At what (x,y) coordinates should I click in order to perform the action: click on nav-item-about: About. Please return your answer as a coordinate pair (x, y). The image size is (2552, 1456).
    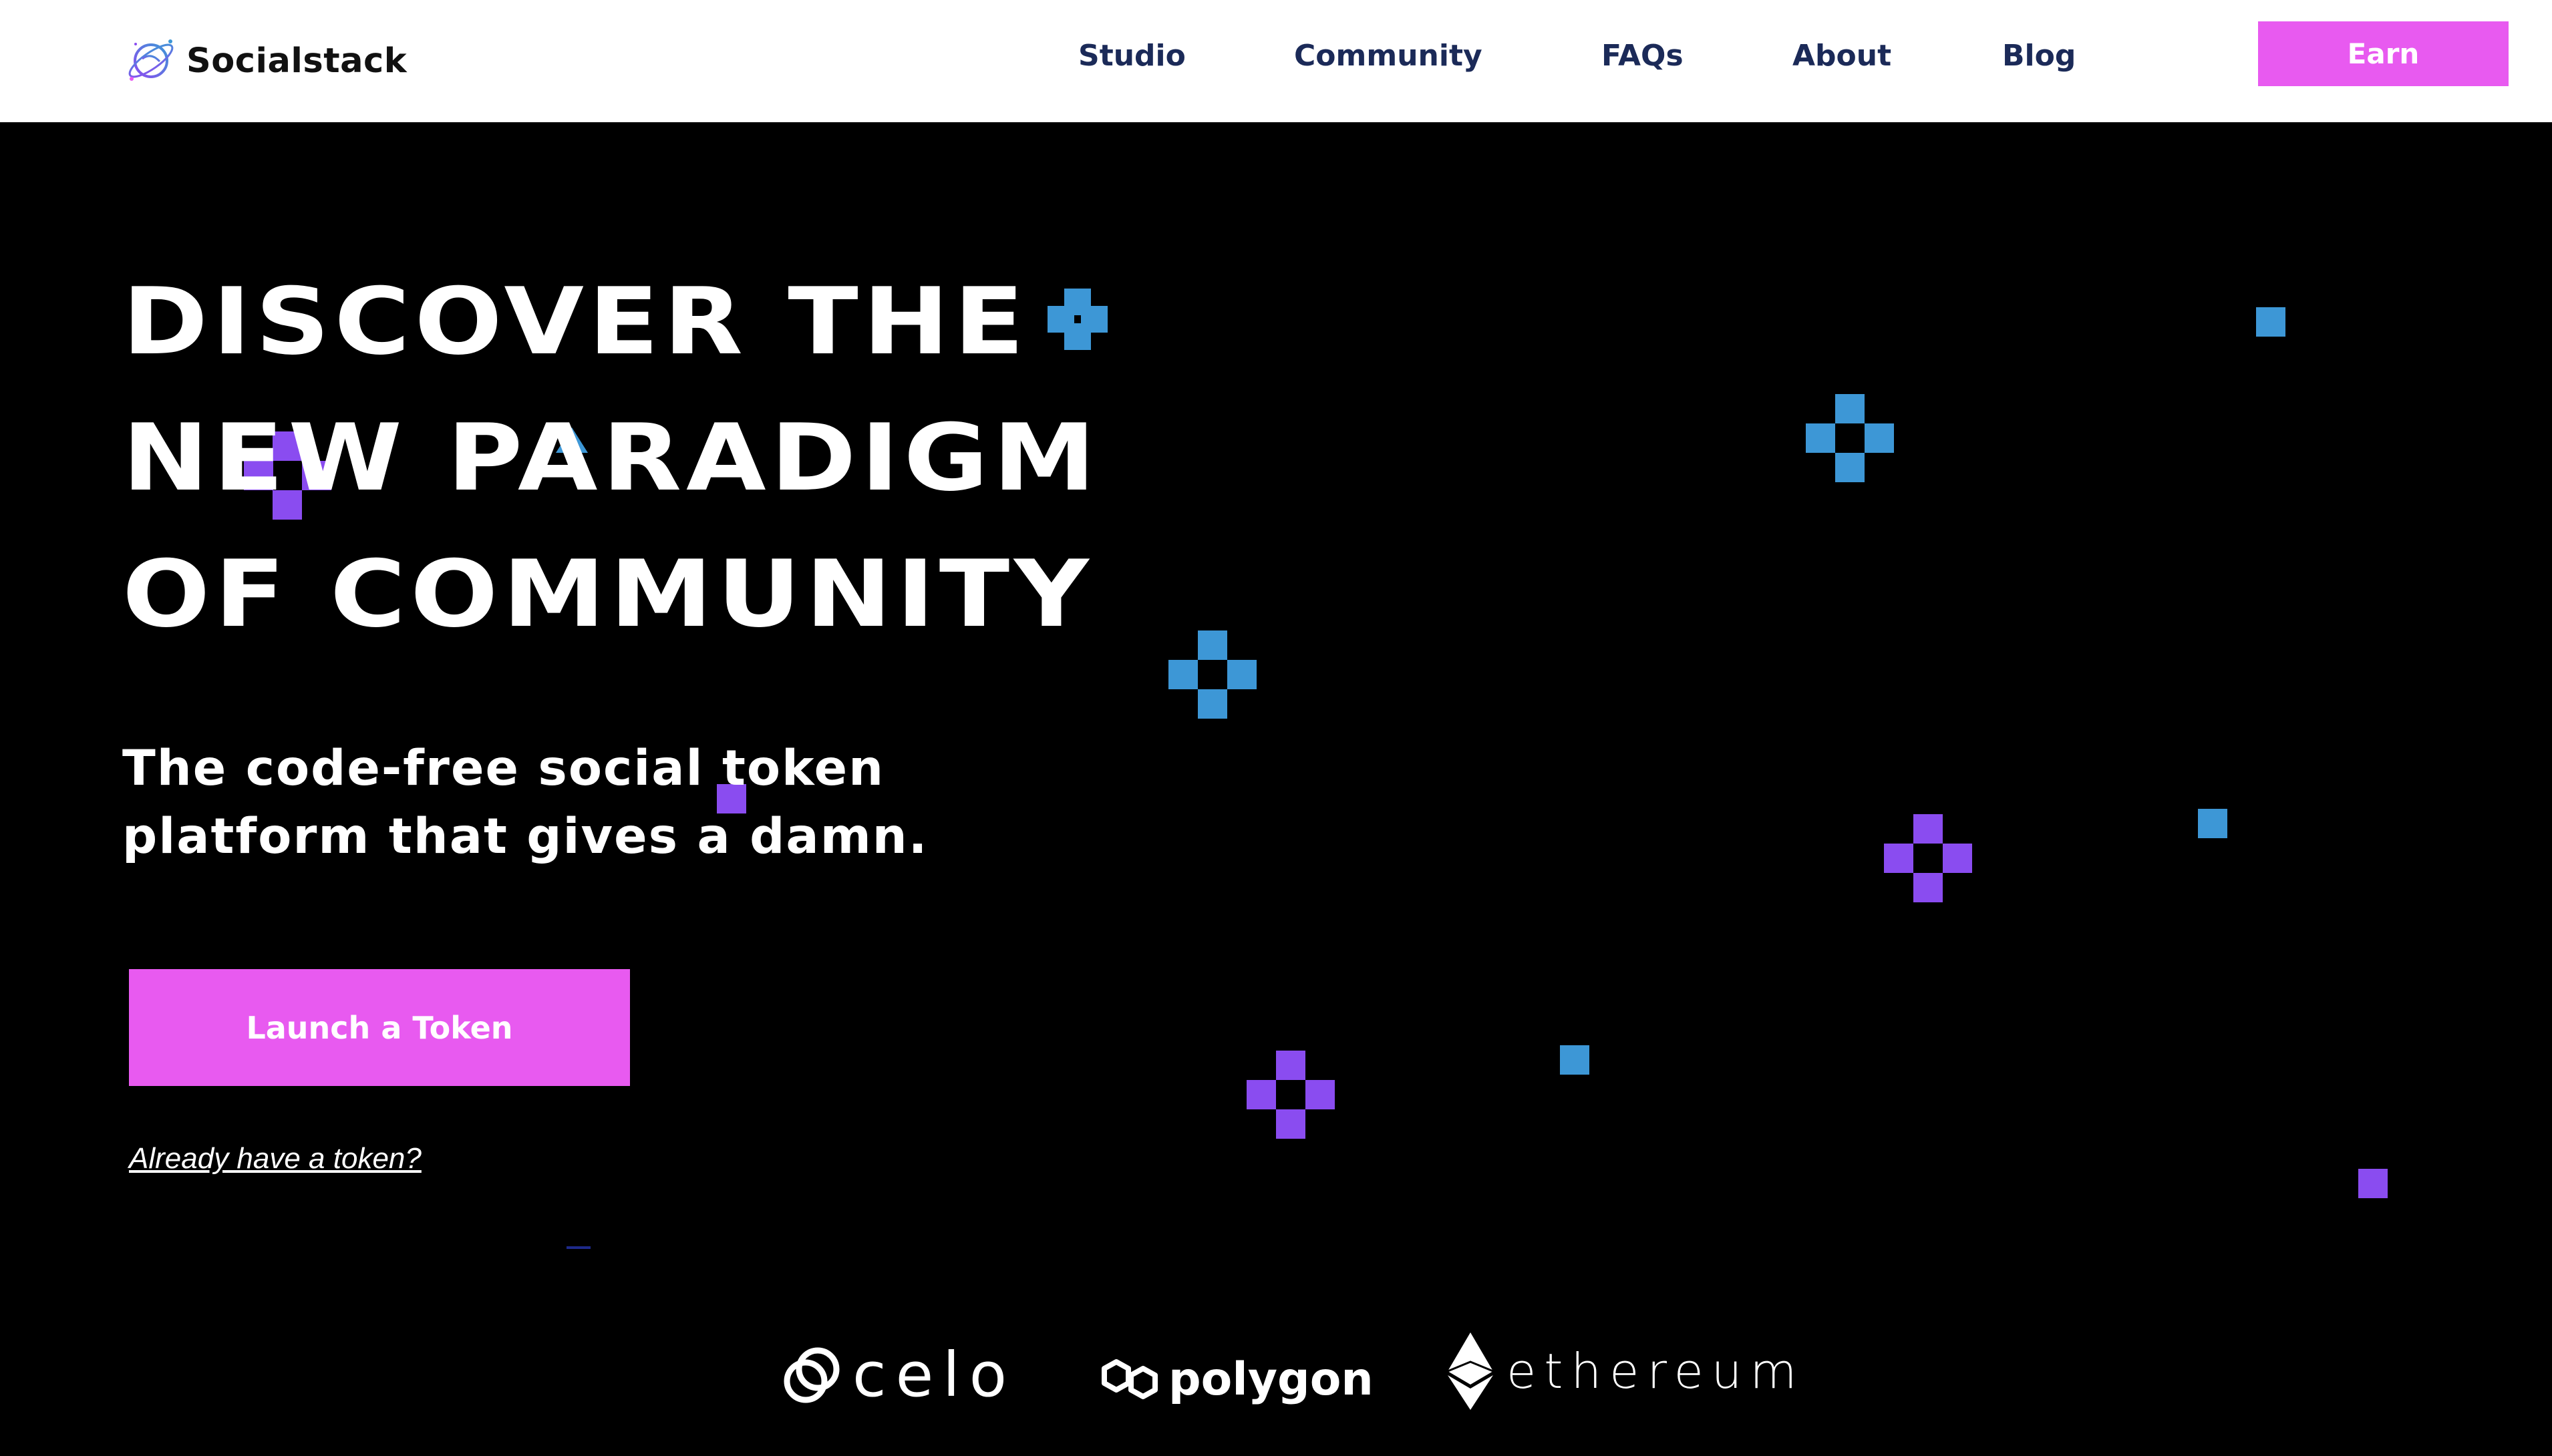
    Looking at the image, I should click on (1842, 56).